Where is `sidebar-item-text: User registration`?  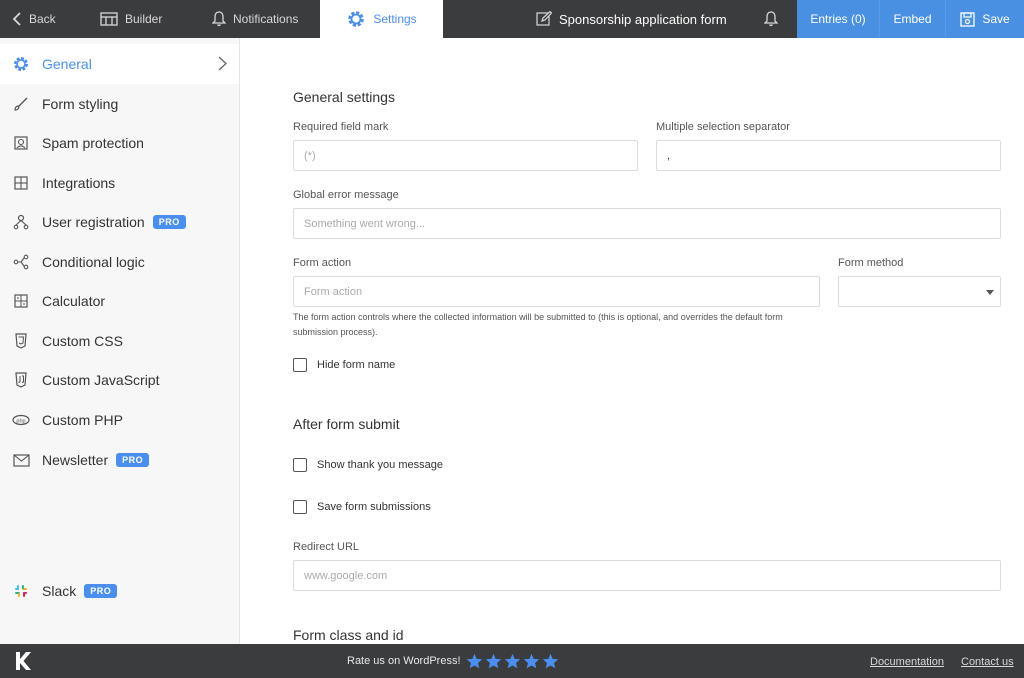 sidebar-item-text: User registration is located at coordinates (93, 222).